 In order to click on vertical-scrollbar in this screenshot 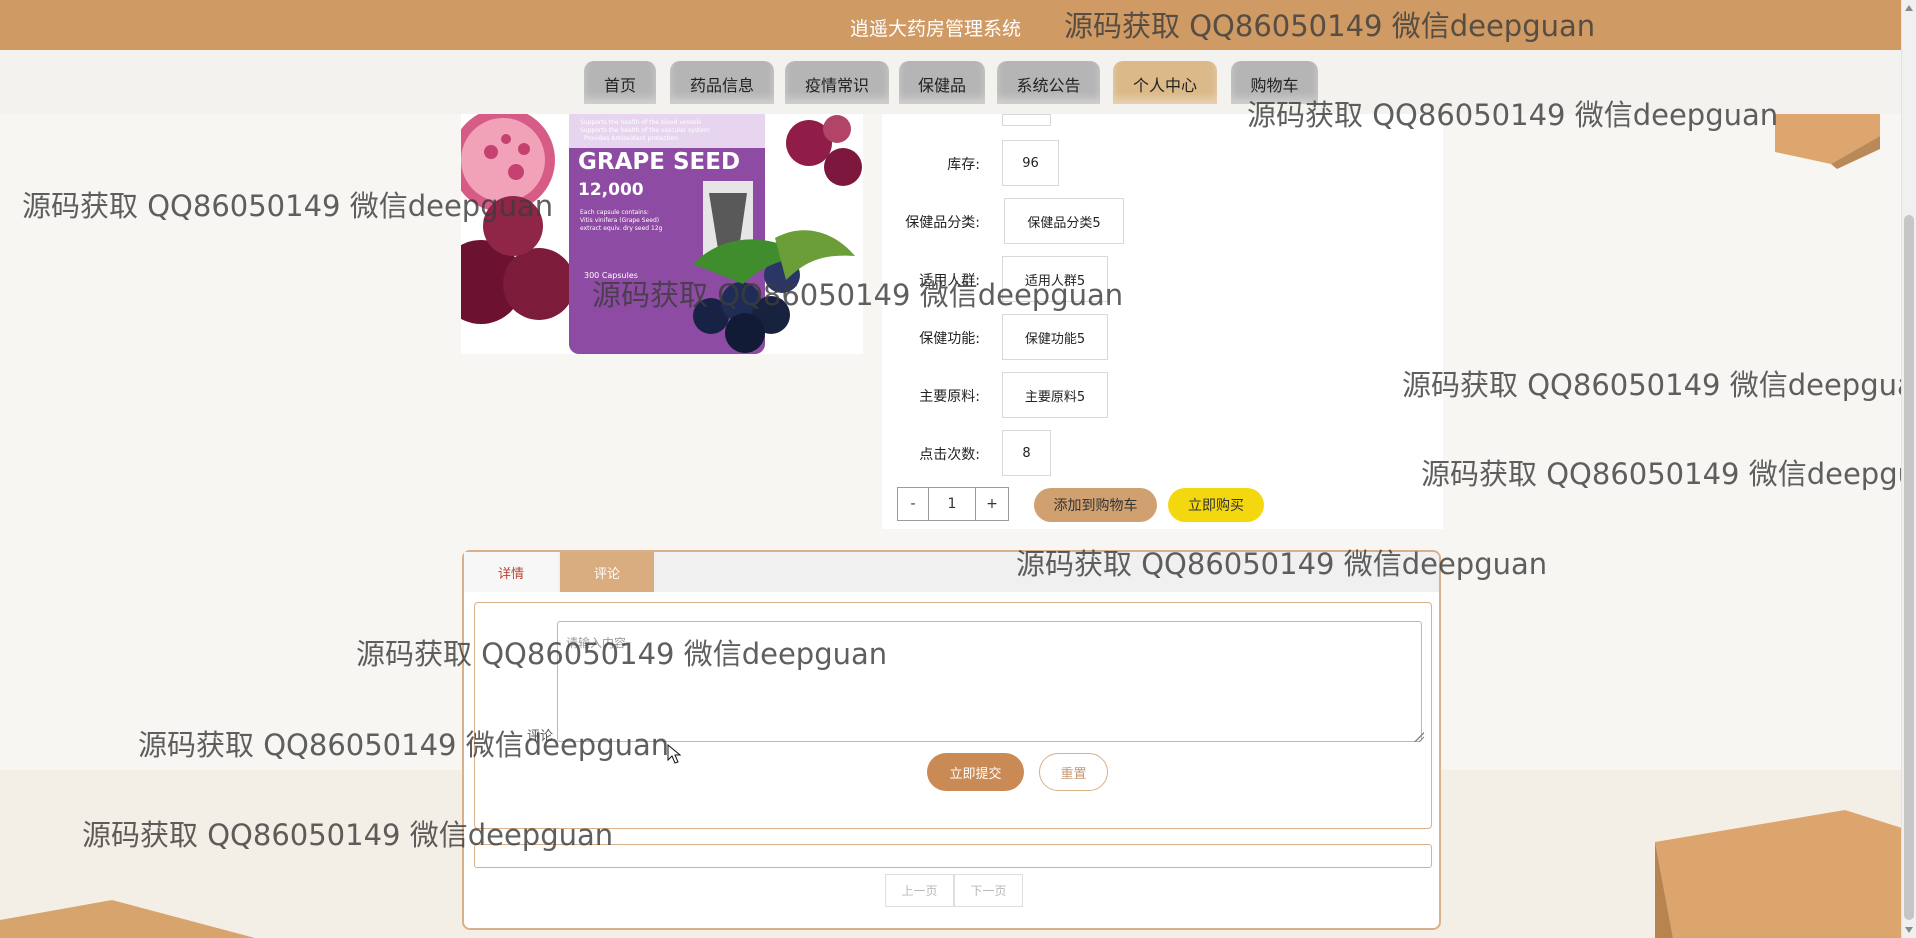, I will do `click(1908, 469)`.